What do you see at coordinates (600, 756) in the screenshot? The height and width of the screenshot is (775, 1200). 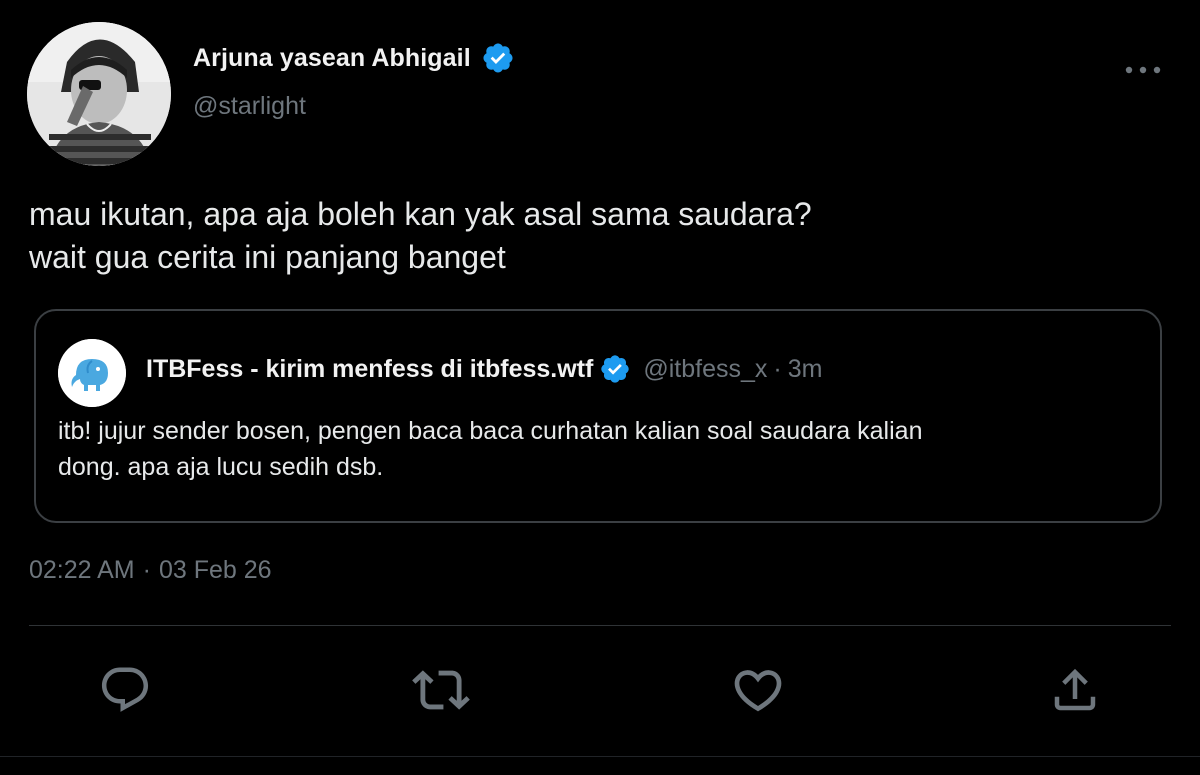 I see `bottom-divider` at bounding box center [600, 756].